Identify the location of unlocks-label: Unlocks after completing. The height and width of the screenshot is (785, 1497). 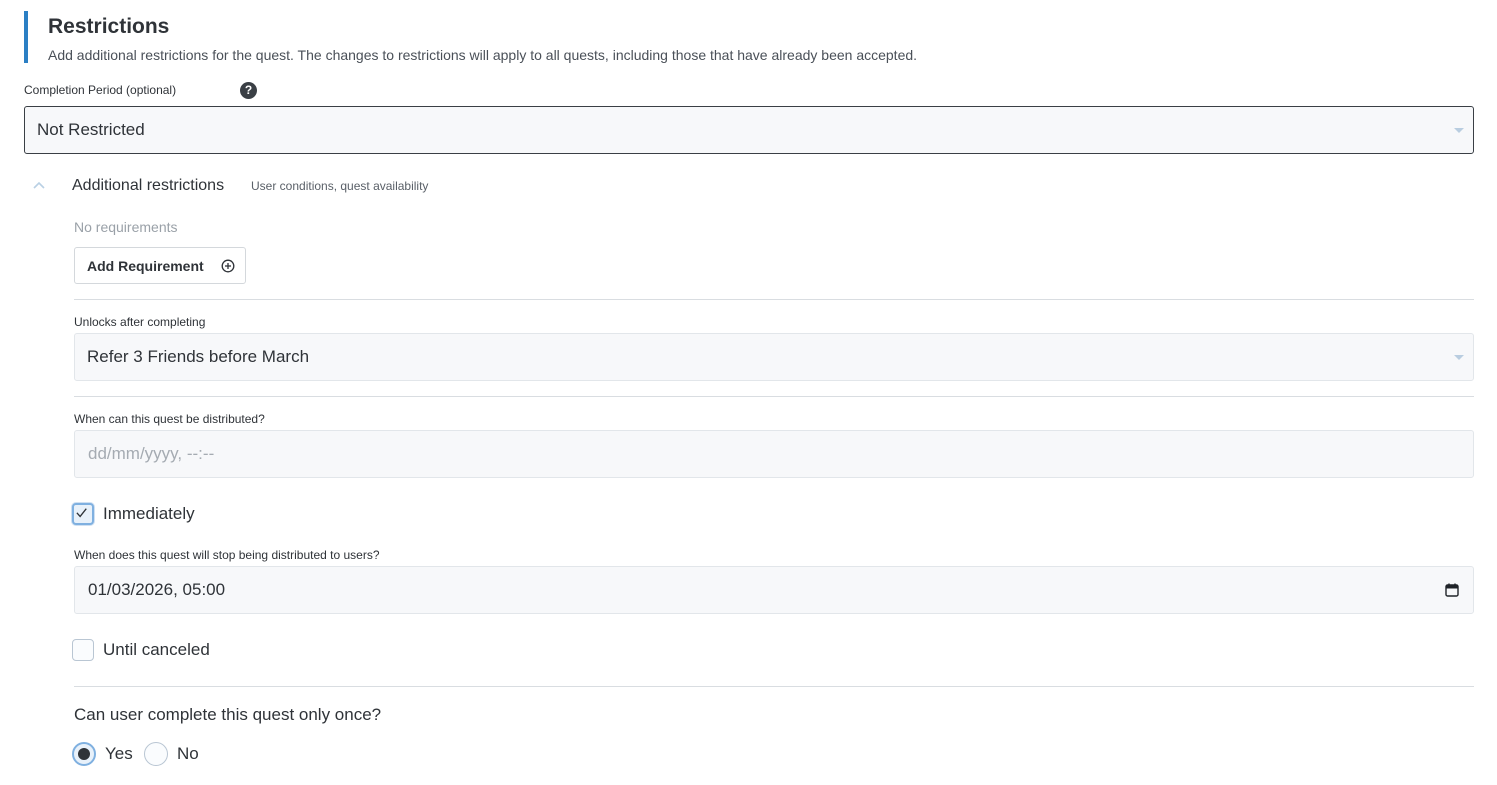
(140, 322).